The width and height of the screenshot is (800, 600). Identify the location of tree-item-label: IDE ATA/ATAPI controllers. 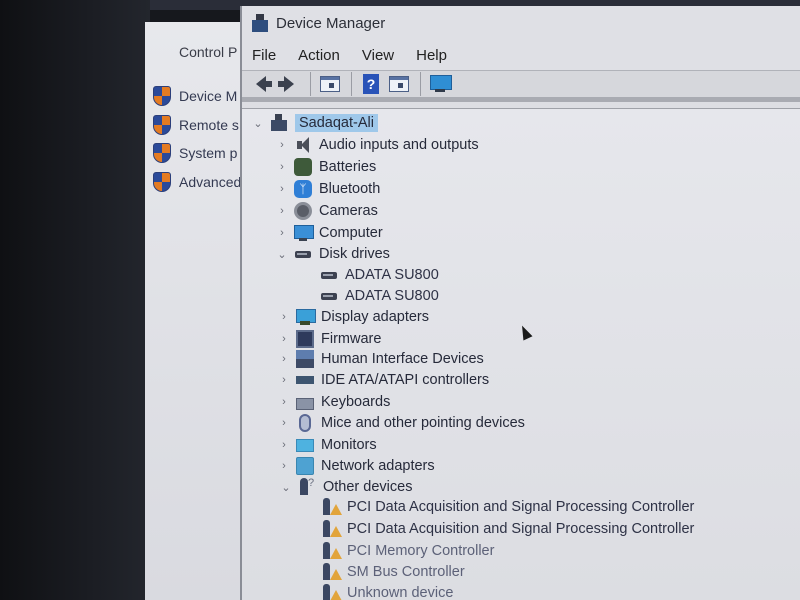
(405, 380).